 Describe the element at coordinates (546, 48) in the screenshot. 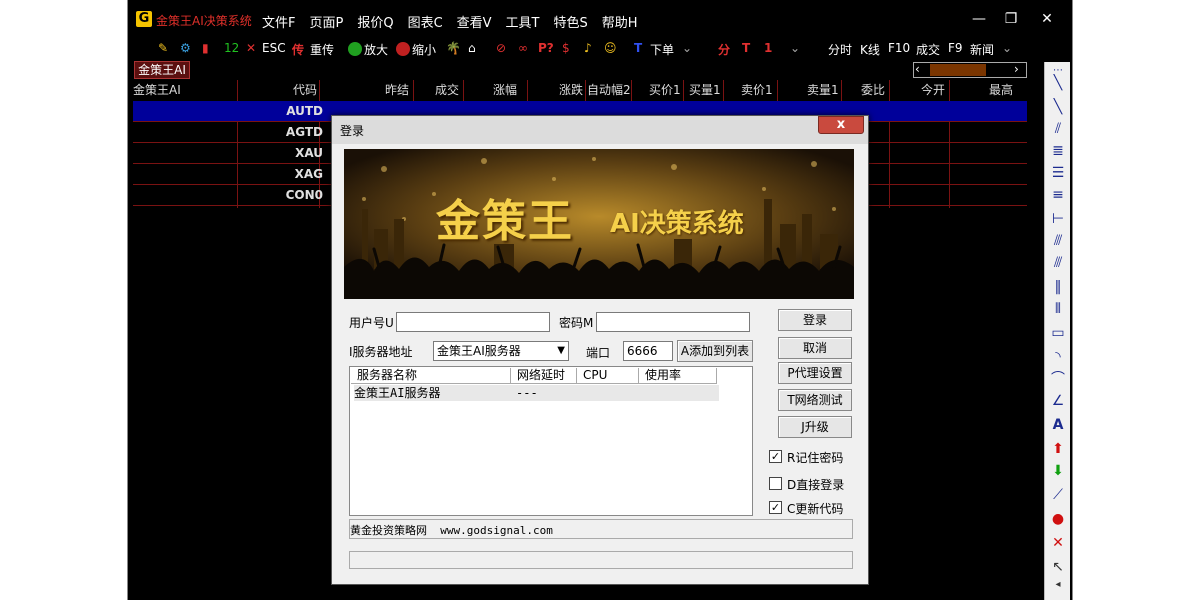

I see `help-query-icon: P?` at that location.